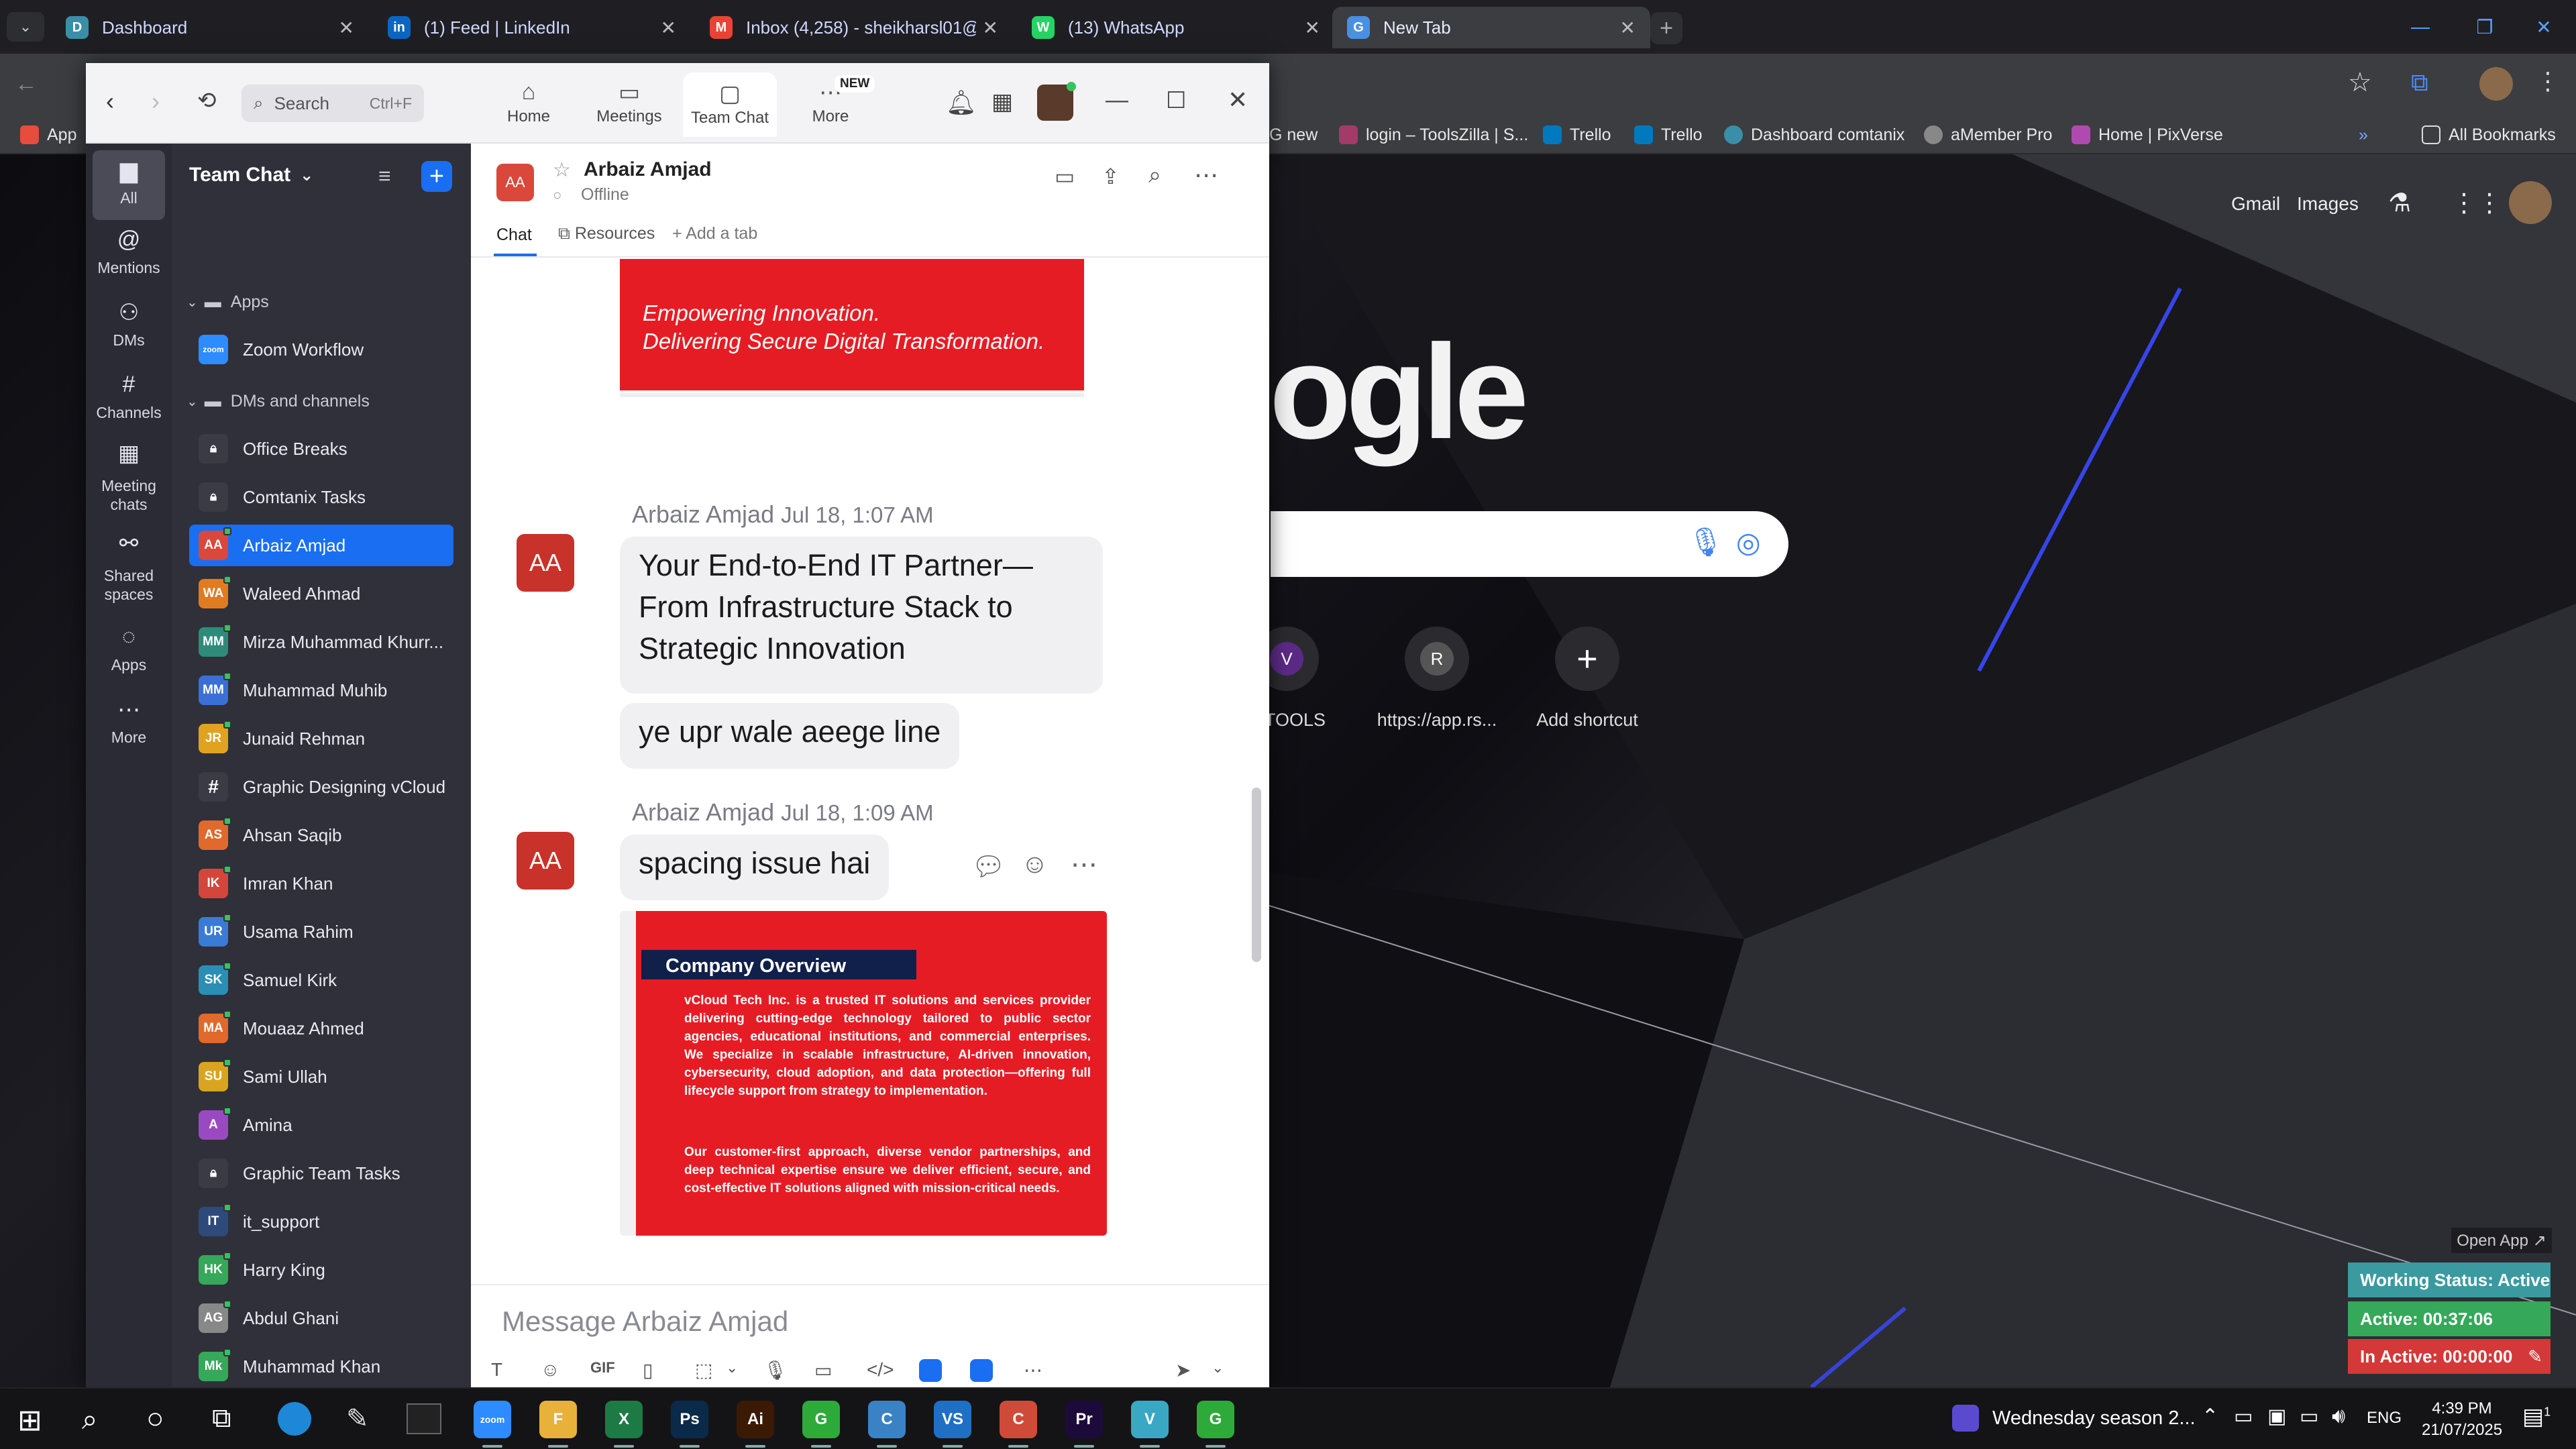 The width and height of the screenshot is (2576, 1449). What do you see at coordinates (1529, 544) in the screenshot?
I see `google-search-box: 🎙 ◎` at bounding box center [1529, 544].